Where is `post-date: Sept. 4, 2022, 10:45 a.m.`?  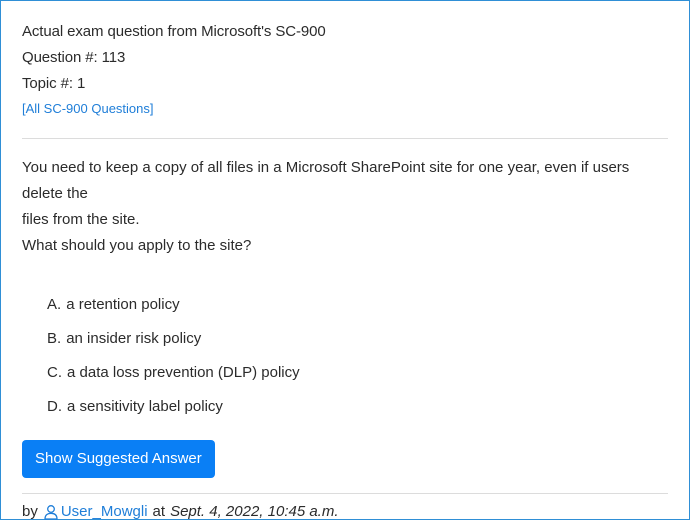
post-date: Sept. 4, 2022, 10:45 a.m. is located at coordinates (254, 511).